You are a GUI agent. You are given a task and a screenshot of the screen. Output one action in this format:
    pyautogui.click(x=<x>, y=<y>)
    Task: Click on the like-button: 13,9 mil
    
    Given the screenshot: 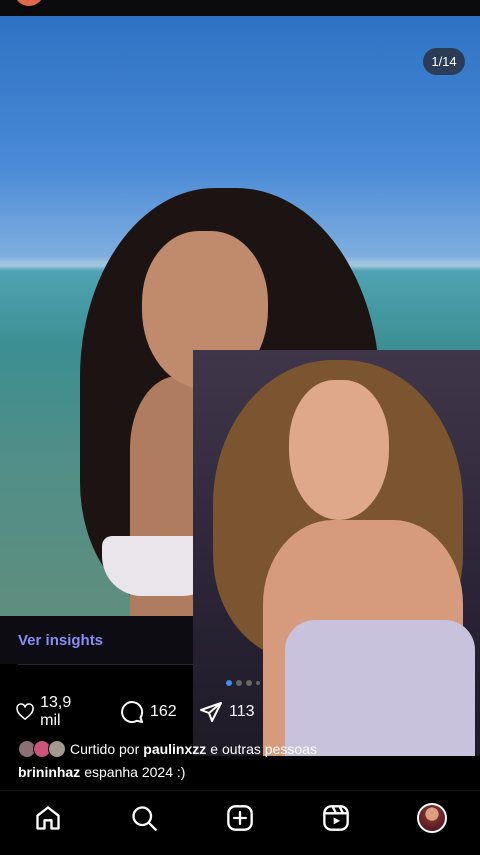 What is the action you would take?
    pyautogui.click(x=47, y=711)
    